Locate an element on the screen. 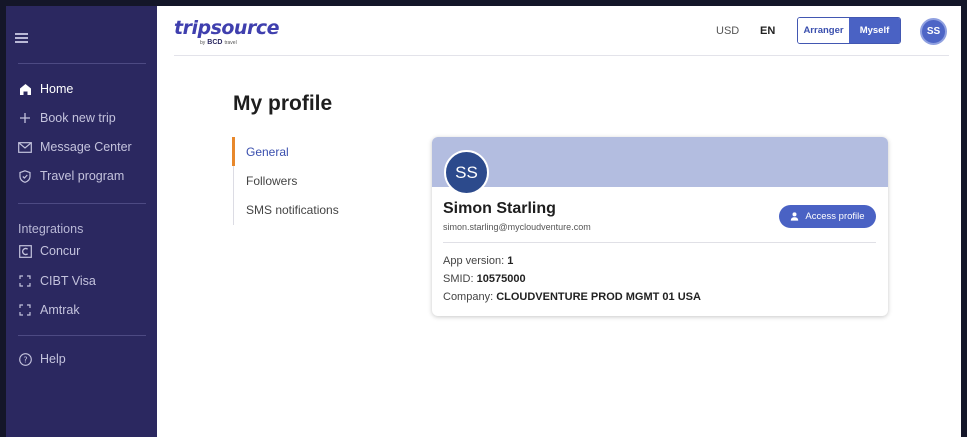 Image resolution: width=967 pixels, height=437 pixels. tab-sms-notifications: SMS notifications is located at coordinates (292, 210).